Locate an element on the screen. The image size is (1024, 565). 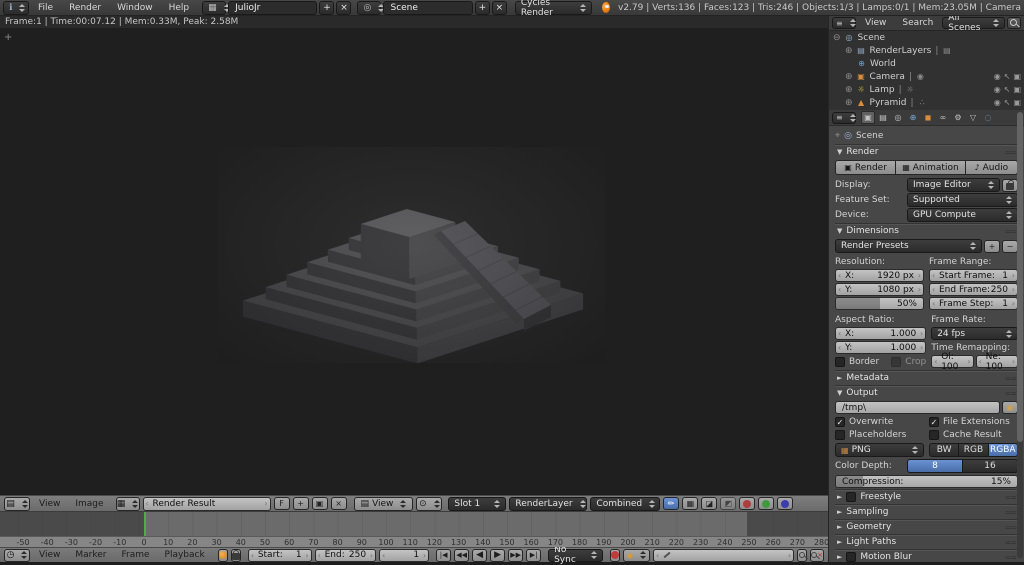
border-checkbox is located at coordinates (840, 361).